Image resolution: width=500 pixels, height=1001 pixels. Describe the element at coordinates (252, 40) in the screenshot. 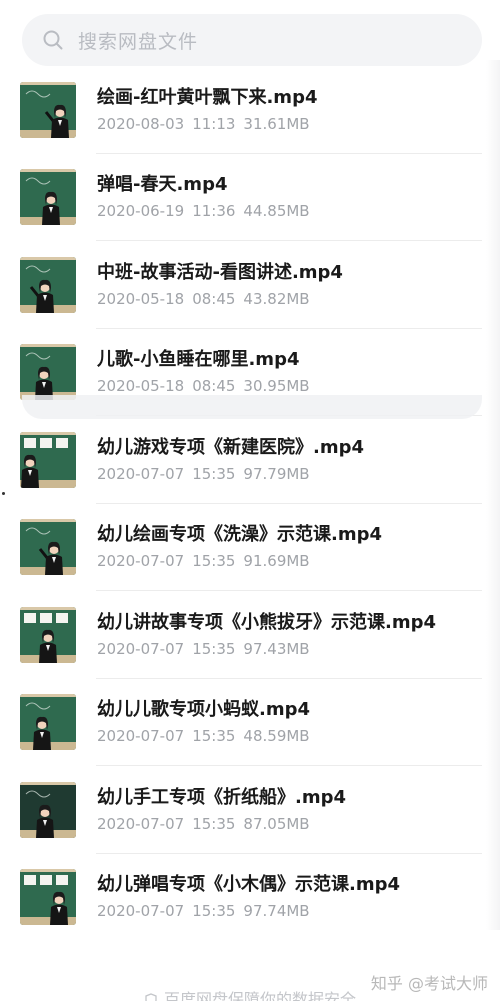

I see `search-bar: 搜索网盘文件` at that location.